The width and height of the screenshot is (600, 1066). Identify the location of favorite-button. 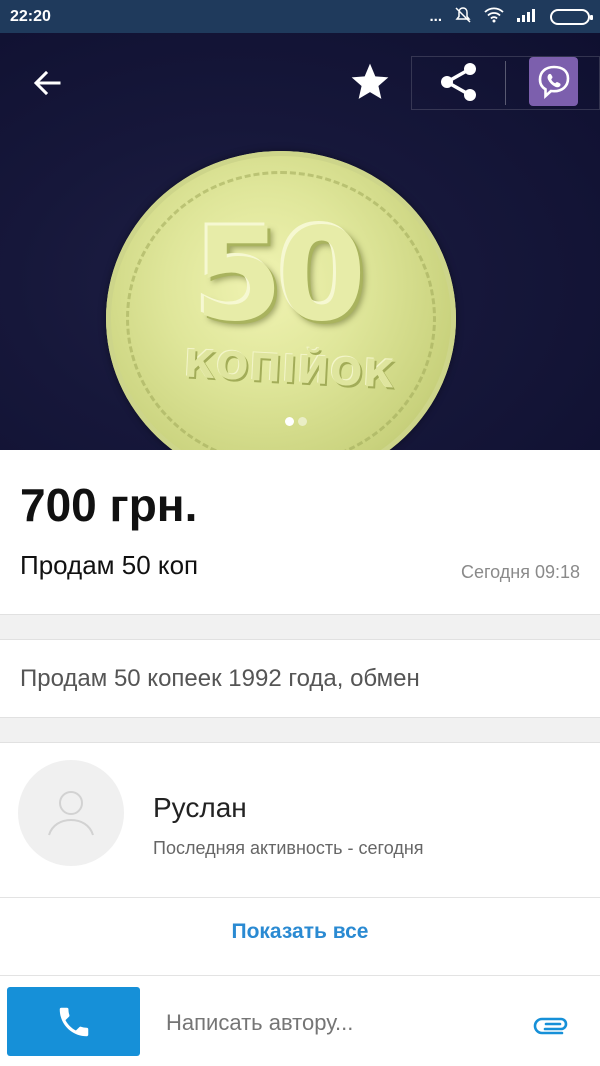
(370, 82).